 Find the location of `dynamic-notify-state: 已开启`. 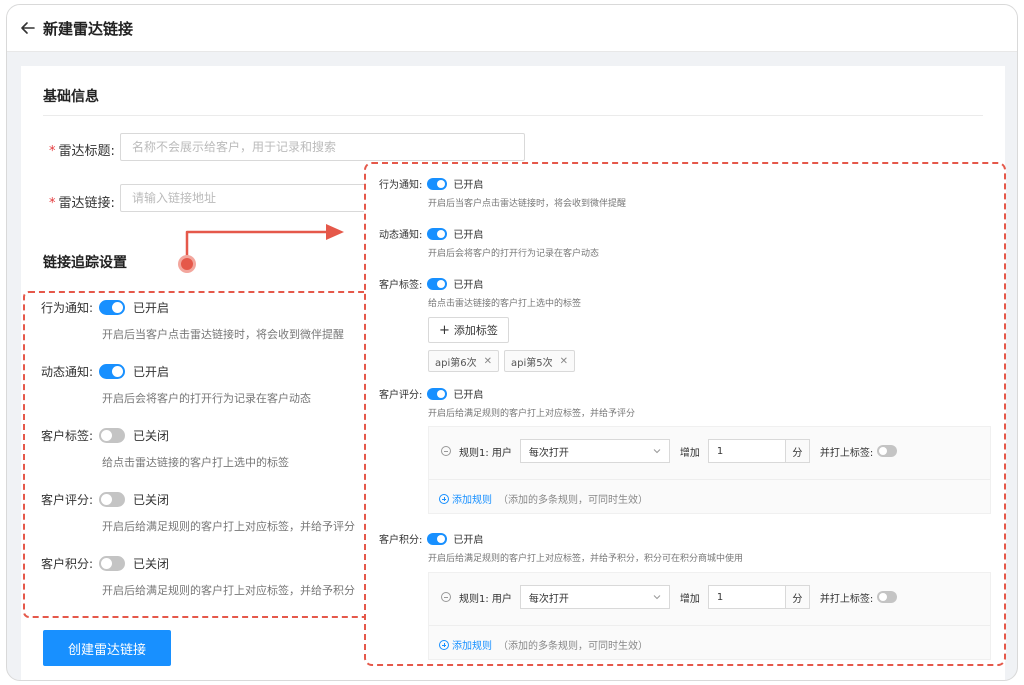

dynamic-notify-state: 已开启 is located at coordinates (151, 372).